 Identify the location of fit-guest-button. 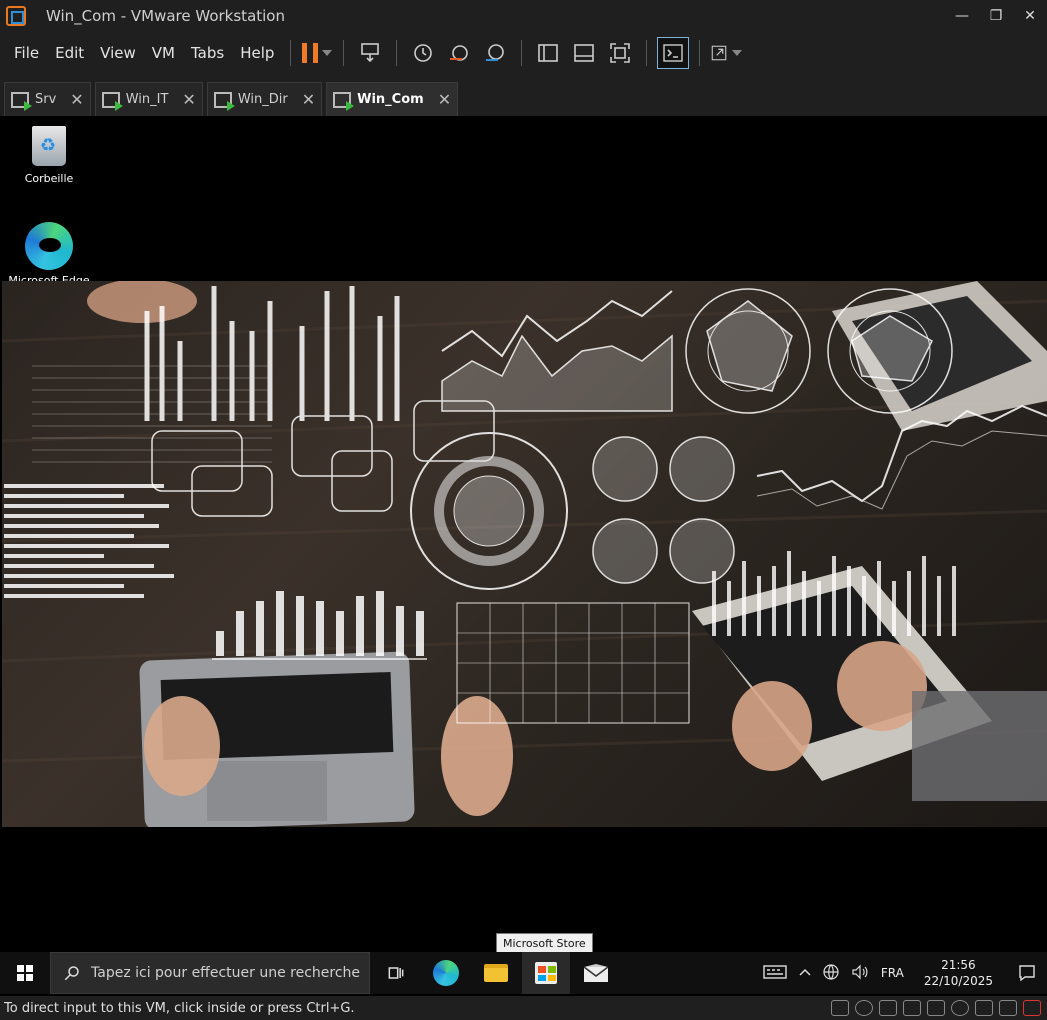
(620, 53).